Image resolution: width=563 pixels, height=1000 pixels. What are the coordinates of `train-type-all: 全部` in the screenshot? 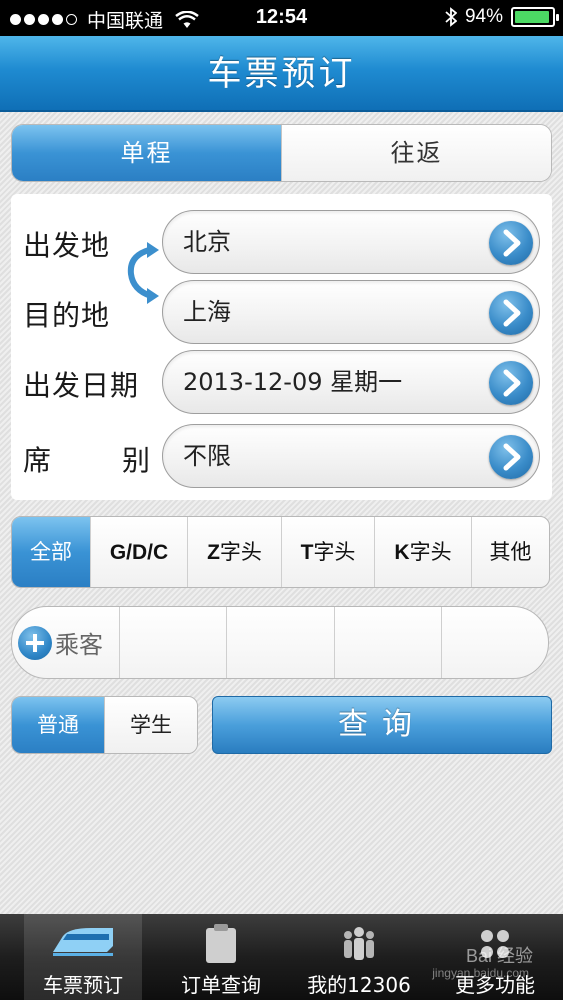 It's located at (51, 552).